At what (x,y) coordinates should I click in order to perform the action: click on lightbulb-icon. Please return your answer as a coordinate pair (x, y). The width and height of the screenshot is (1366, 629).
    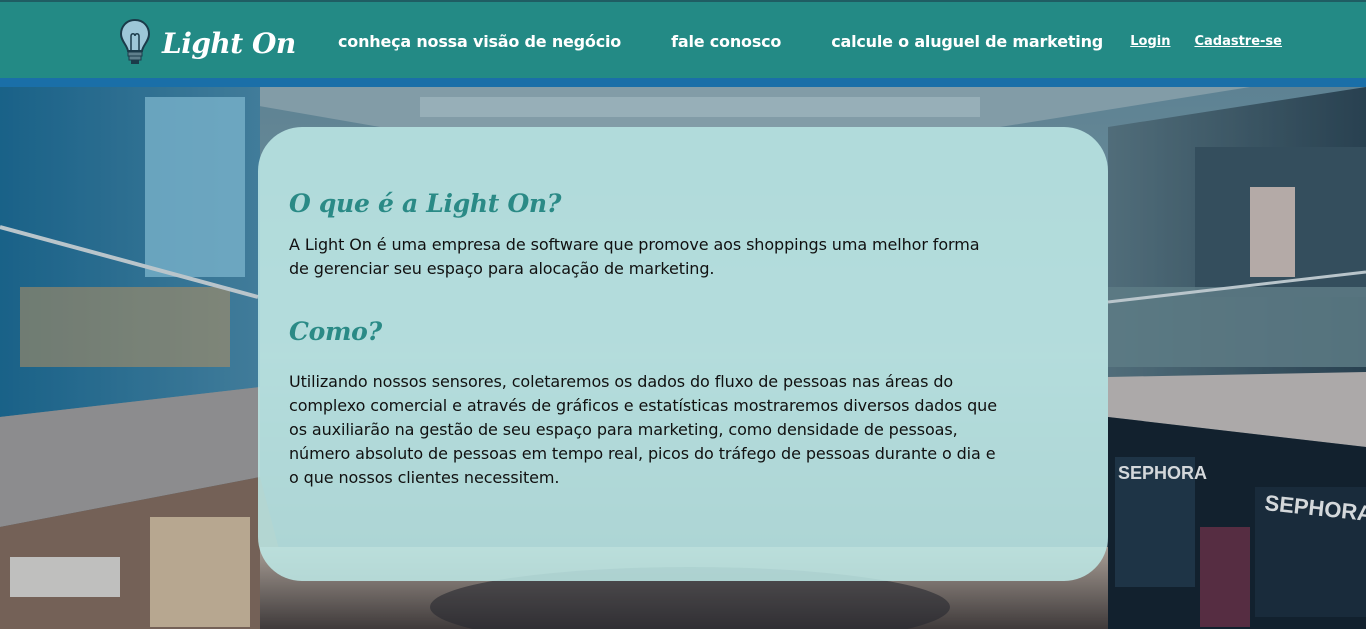
    Looking at the image, I should click on (135, 41).